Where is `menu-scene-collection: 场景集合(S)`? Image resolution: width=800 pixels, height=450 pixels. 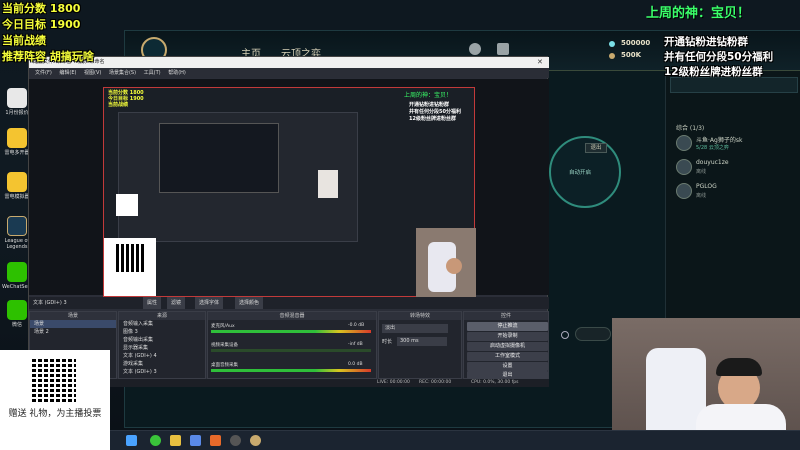 menu-scene-collection: 场景集合(S) is located at coordinates (122, 73).